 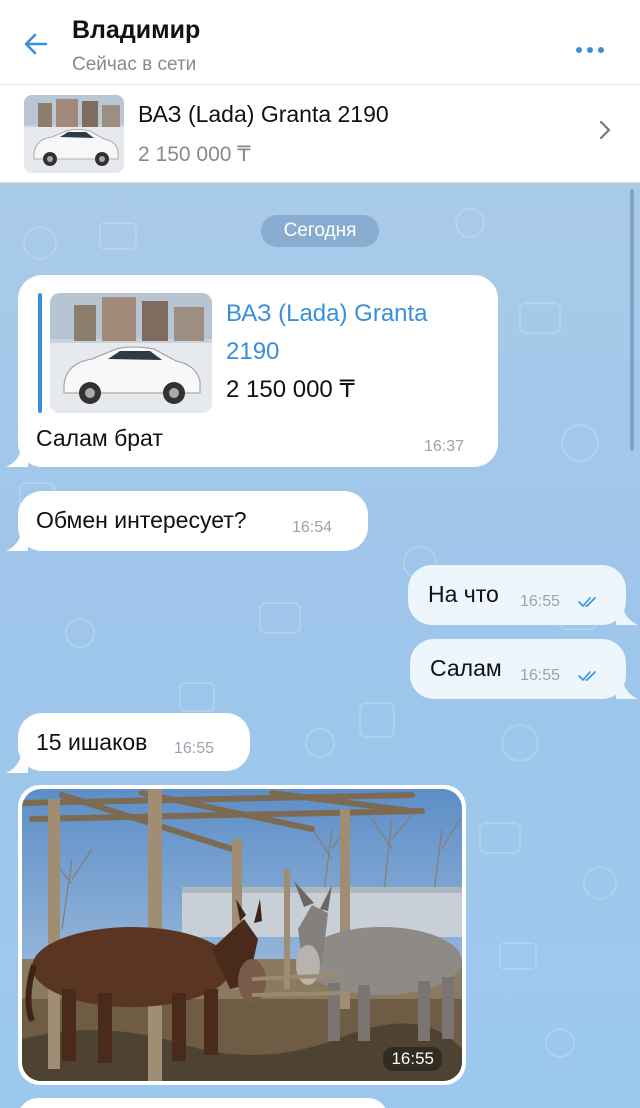 What do you see at coordinates (203, 1103) in the screenshot?
I see `message-bubble-in` at bounding box center [203, 1103].